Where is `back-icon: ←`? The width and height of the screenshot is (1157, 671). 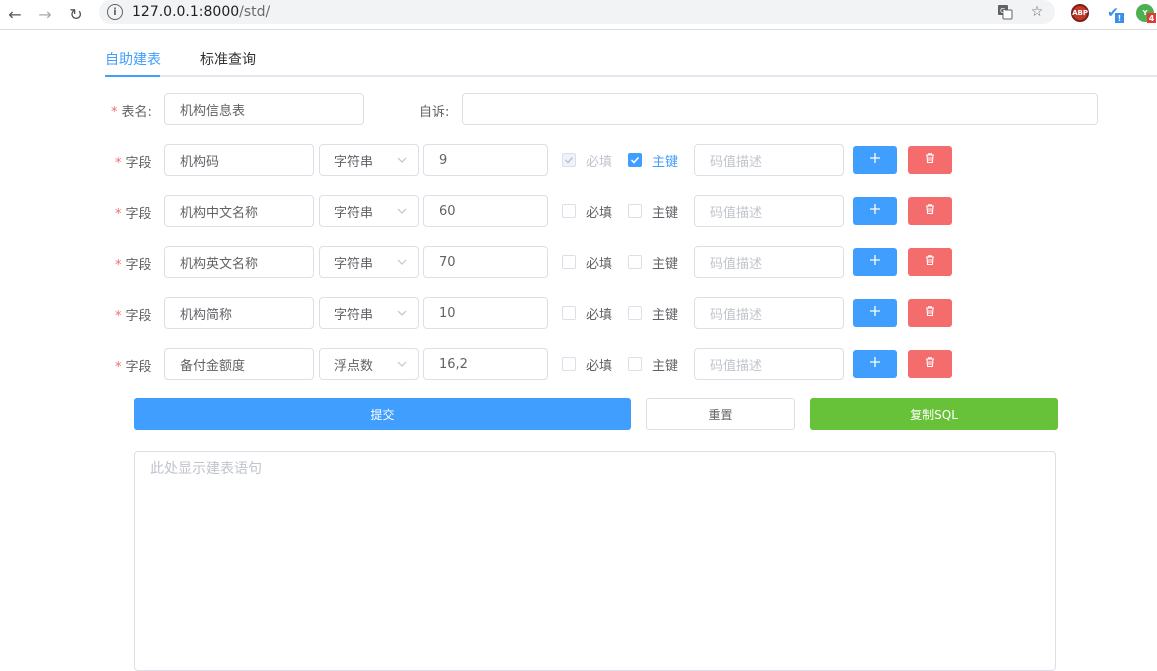 back-icon: ← is located at coordinates (15, 14).